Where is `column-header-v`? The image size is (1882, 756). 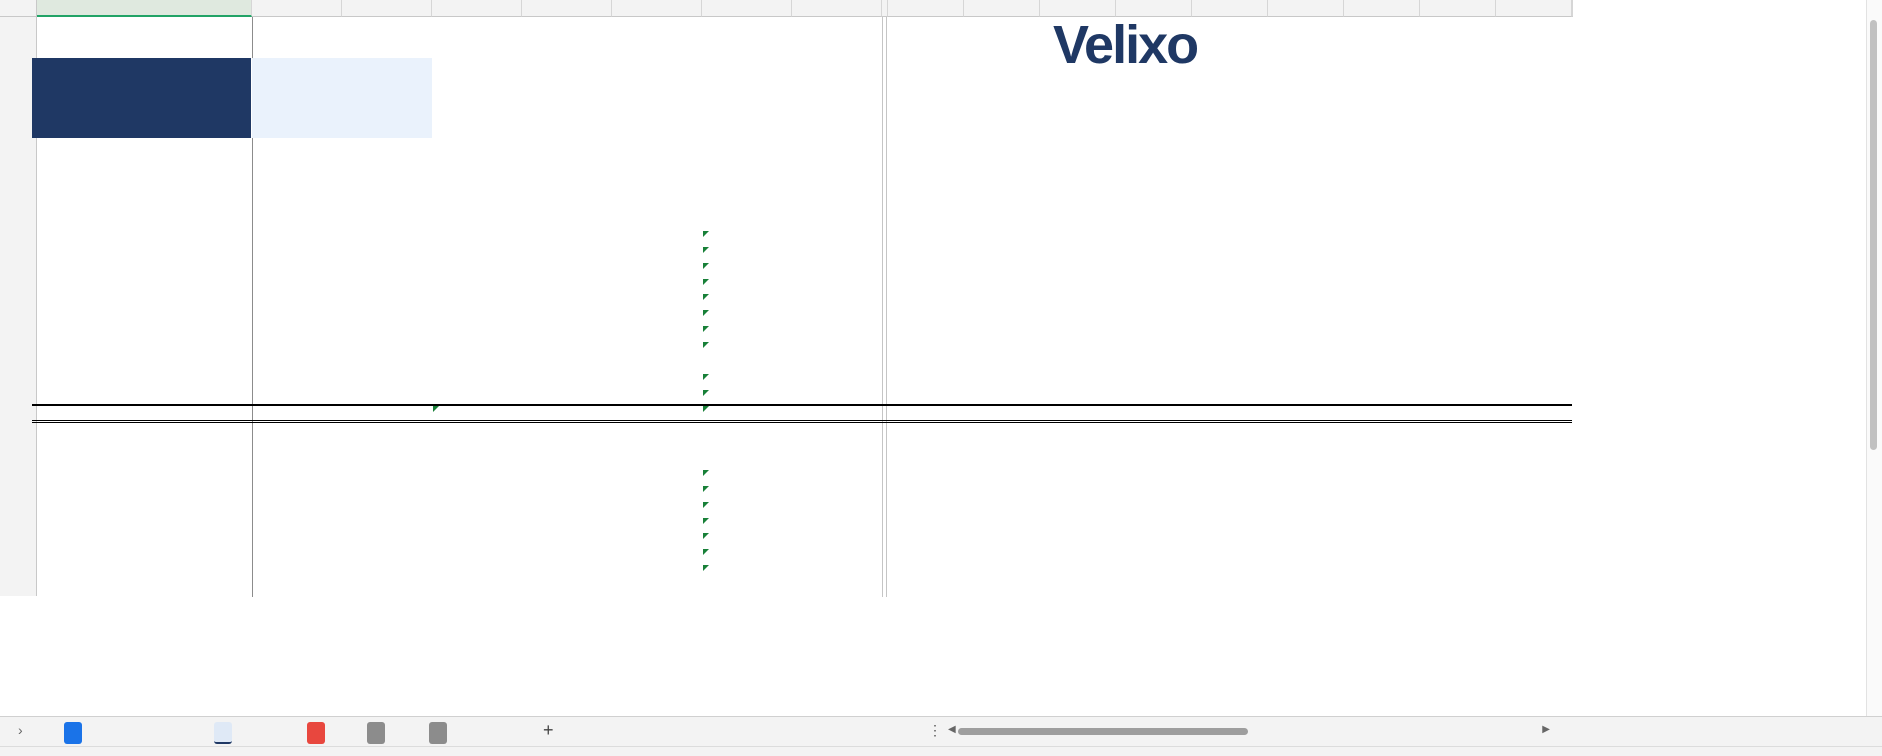
column-header-v is located at coordinates (1572, 8).